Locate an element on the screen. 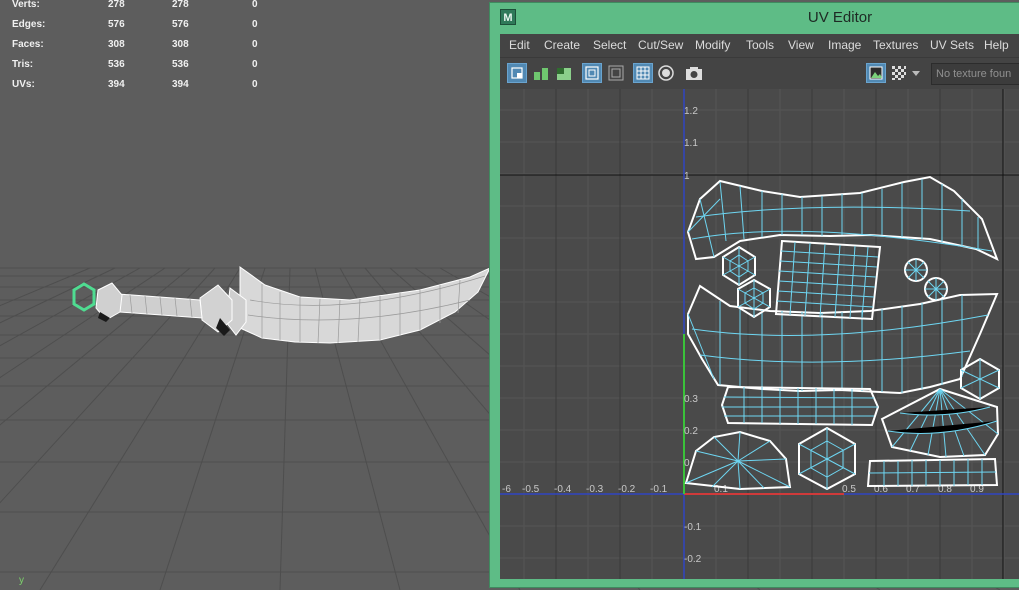  v-tick-label: 0.2 is located at coordinates (691, 431).